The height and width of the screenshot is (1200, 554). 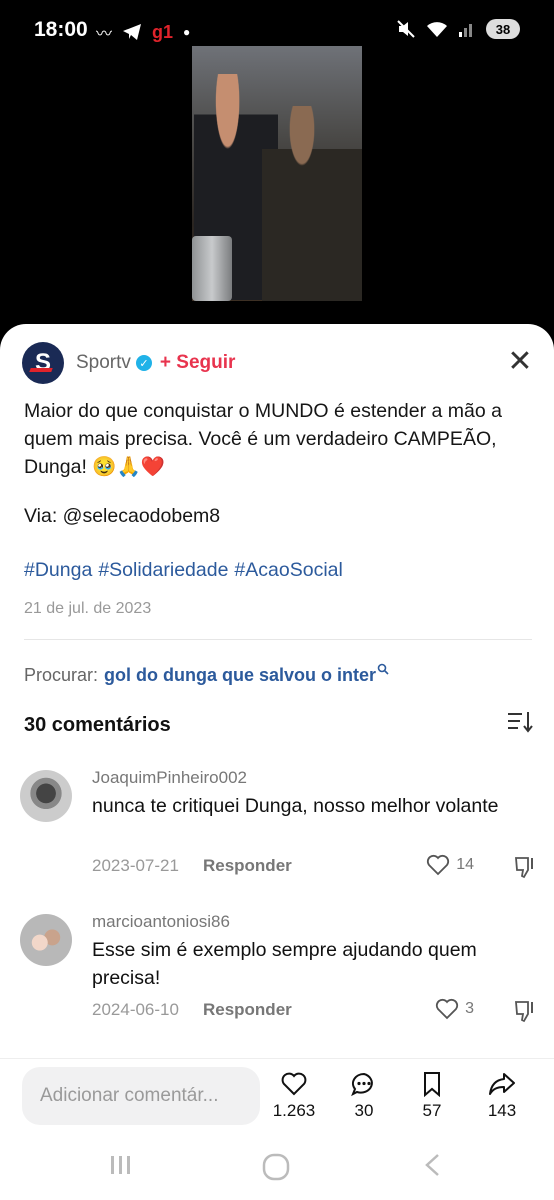 I want to click on comment-count: 30, so click(x=364, y=1110).